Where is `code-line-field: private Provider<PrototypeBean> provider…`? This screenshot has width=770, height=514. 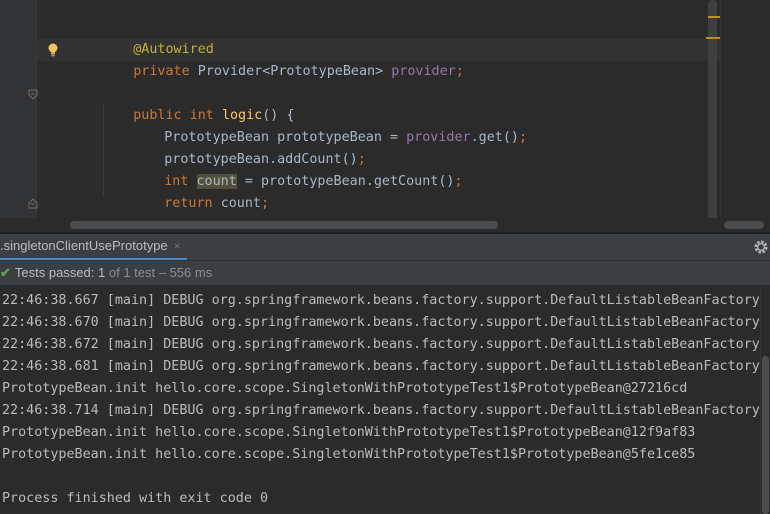
code-line-field: private Provider<PrototypeBean> provider… is located at coordinates (282, 59).